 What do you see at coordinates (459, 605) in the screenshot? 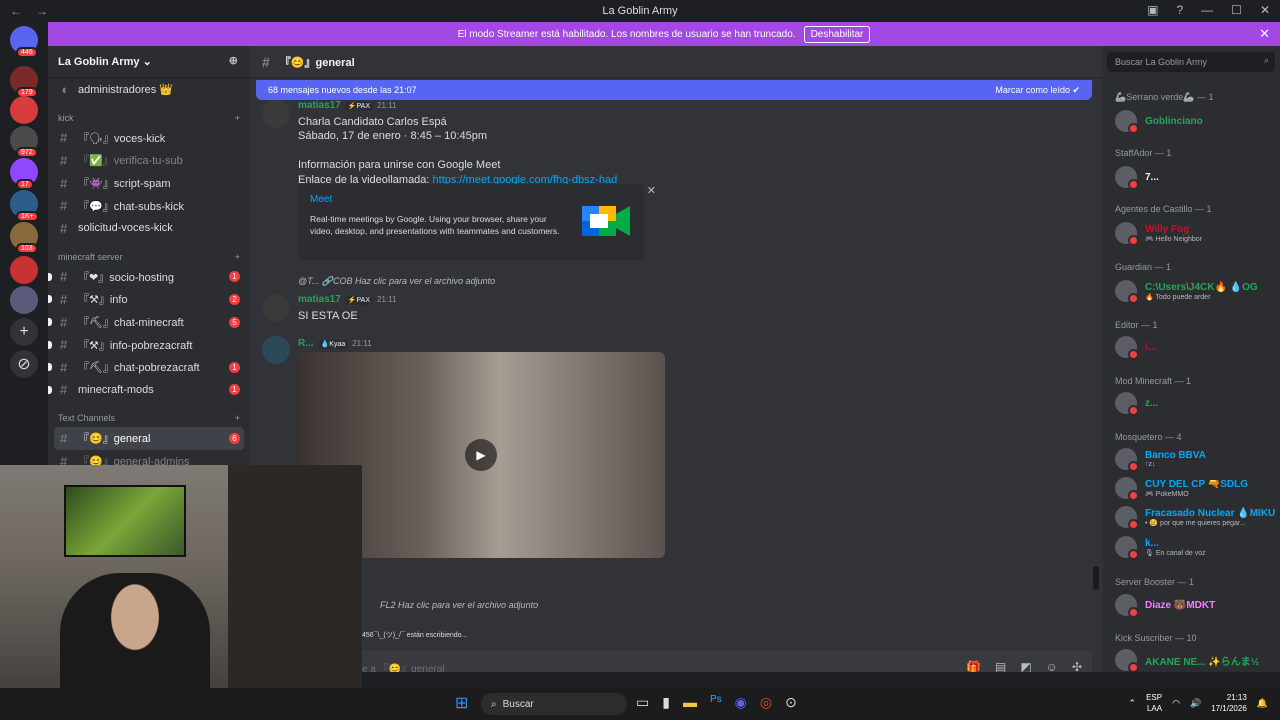
I see `reply-preview: FL2 Haz clic para ver el archivo adjunto` at bounding box center [459, 605].